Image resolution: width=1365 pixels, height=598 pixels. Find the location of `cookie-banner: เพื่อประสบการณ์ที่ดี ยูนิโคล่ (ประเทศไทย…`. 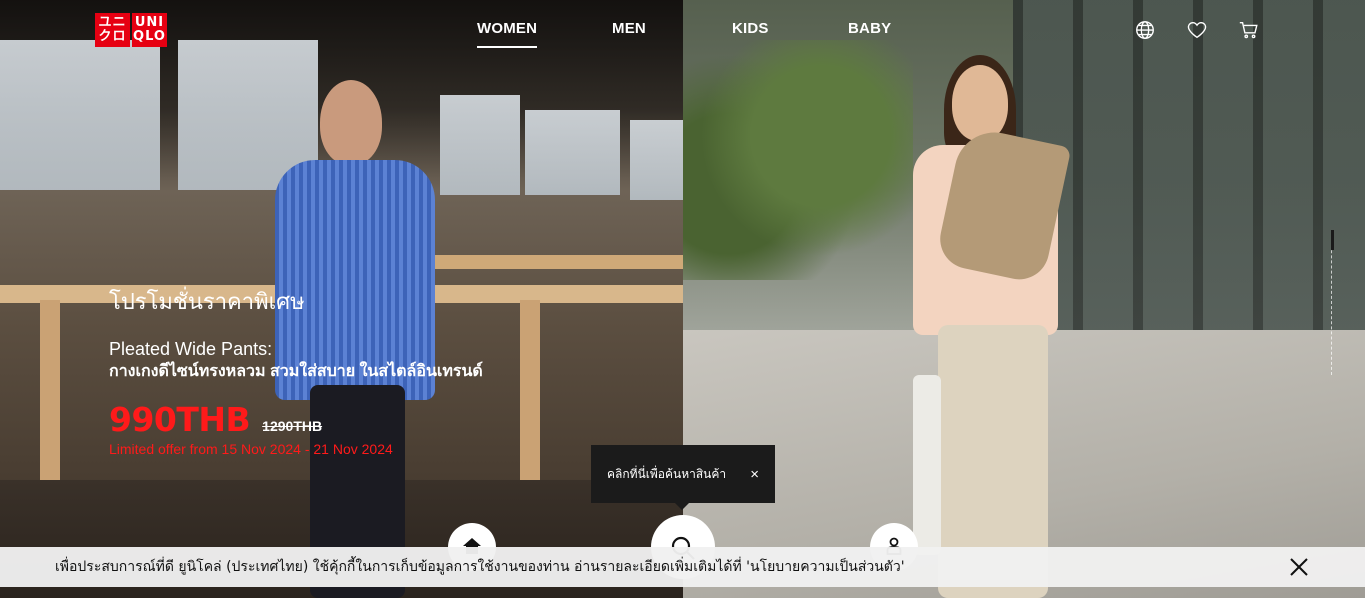

cookie-banner: เพื่อประสบการณ์ที่ดี ยูนิโคล่ (ประเทศไทย… is located at coordinates (682, 567).